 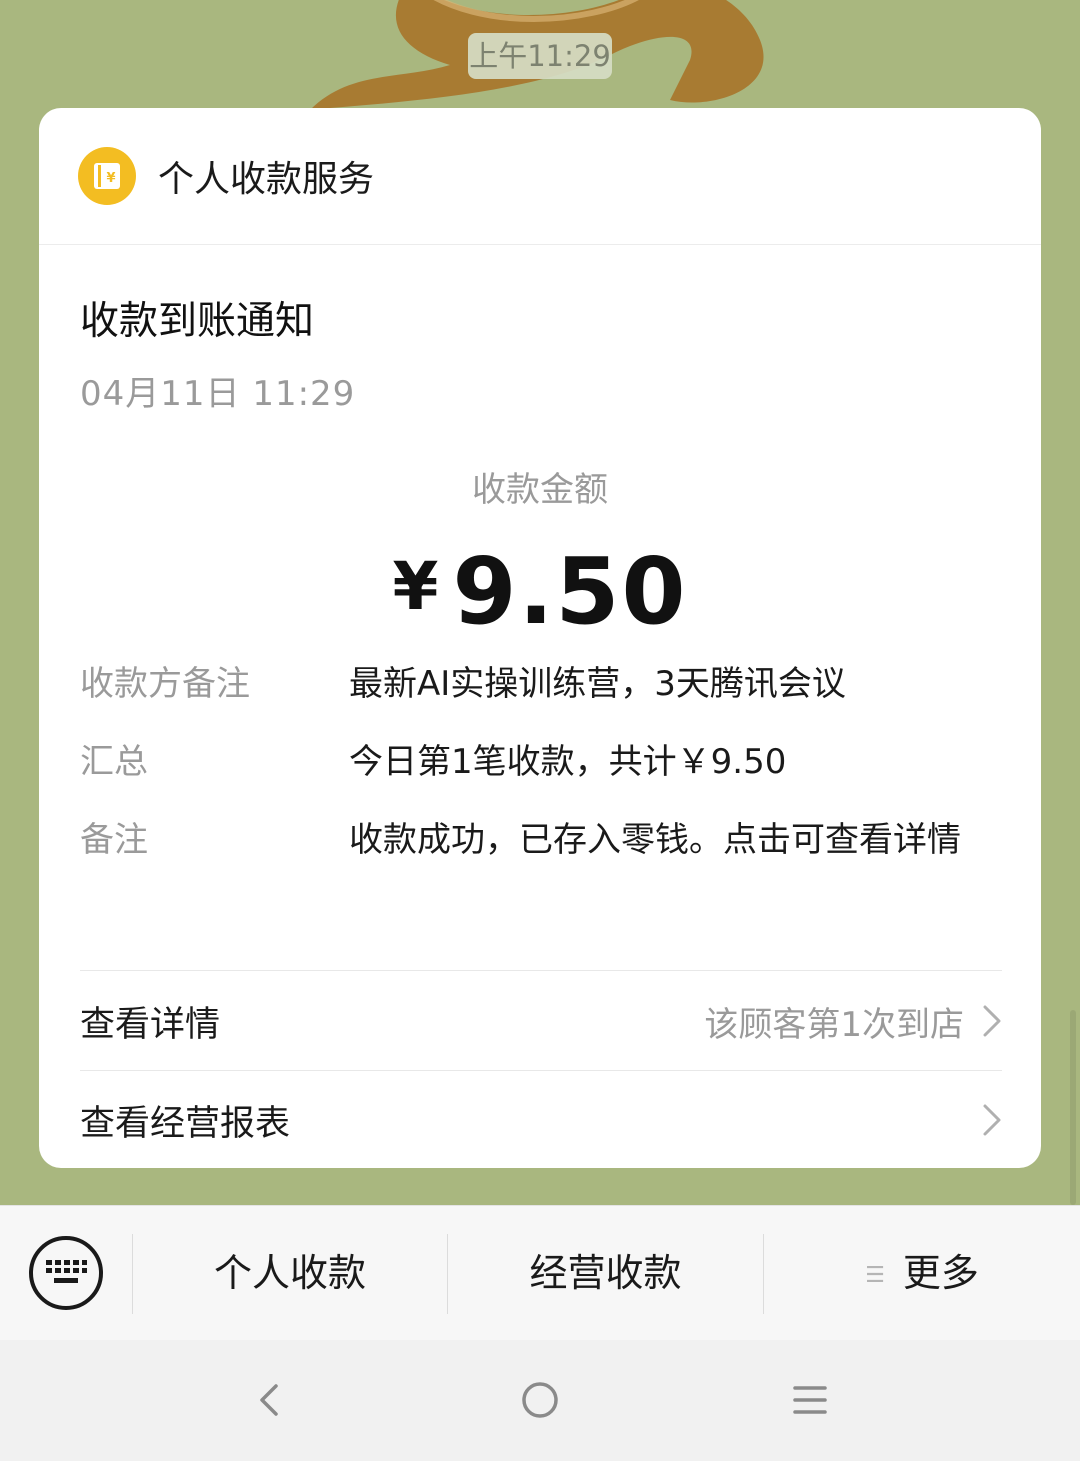 What do you see at coordinates (655, 840) in the screenshot?
I see `info-value: 收款成功，已存入零钱。点击可查看详情` at bounding box center [655, 840].